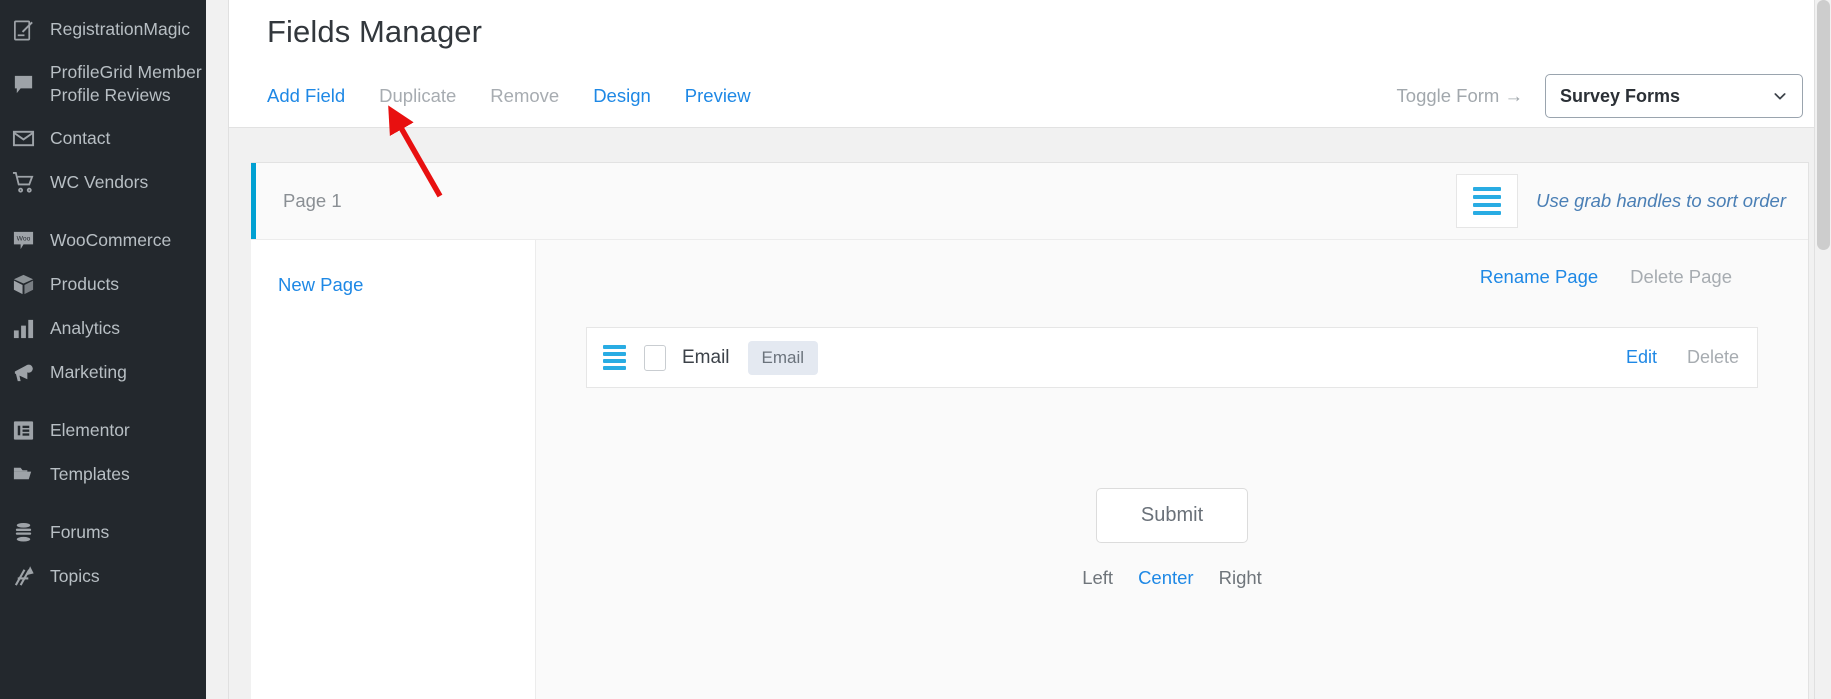 Image resolution: width=1831 pixels, height=699 pixels. Describe the element at coordinates (23, 182) in the screenshot. I see `cart-icon` at that location.